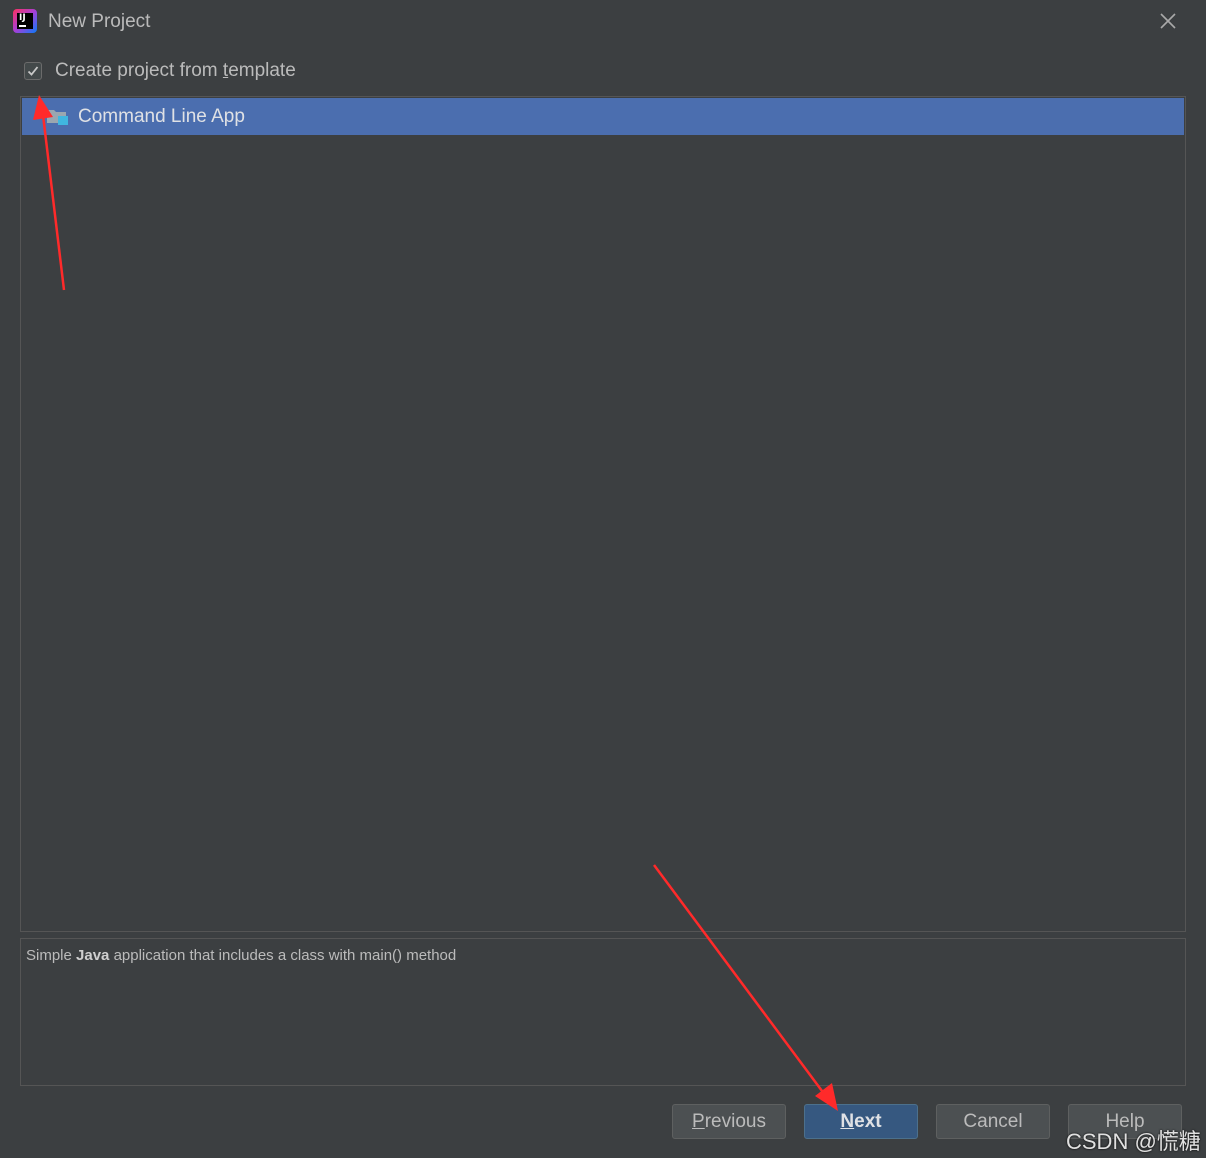 The width and height of the screenshot is (1206, 1158). Describe the element at coordinates (99, 21) in the screenshot. I see `window-title: New Project` at that location.